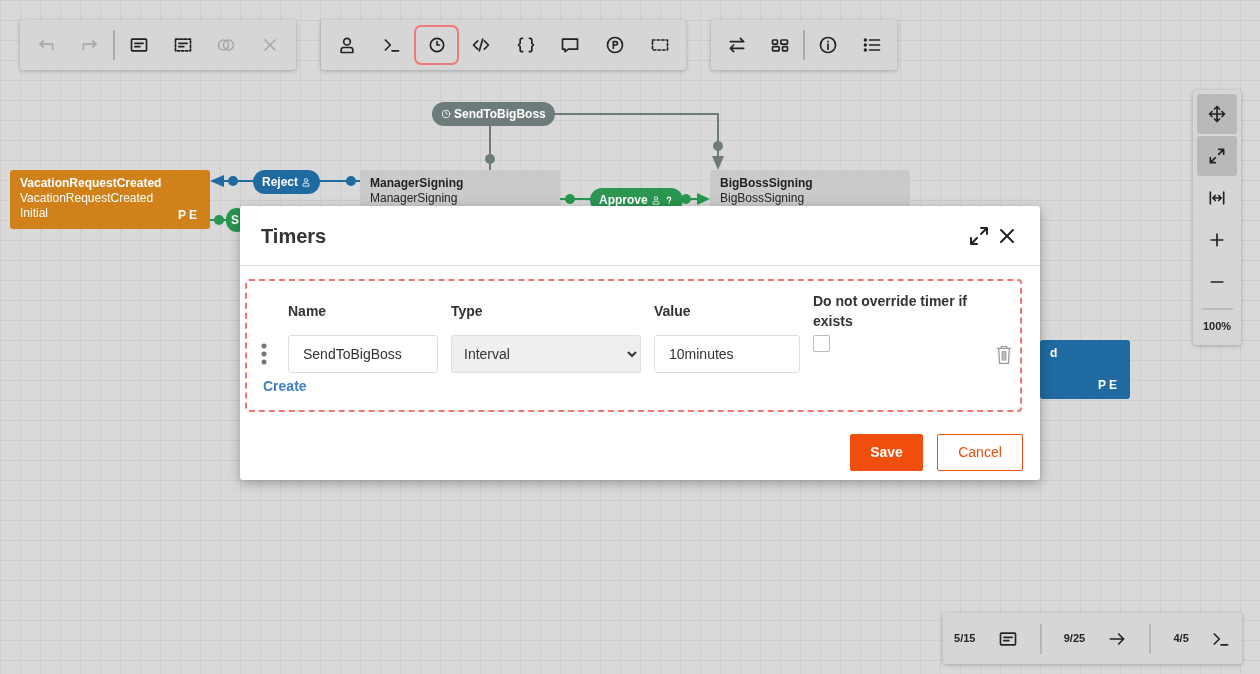 This screenshot has width=1260, height=674. I want to click on column-header: Value, so click(673, 311).